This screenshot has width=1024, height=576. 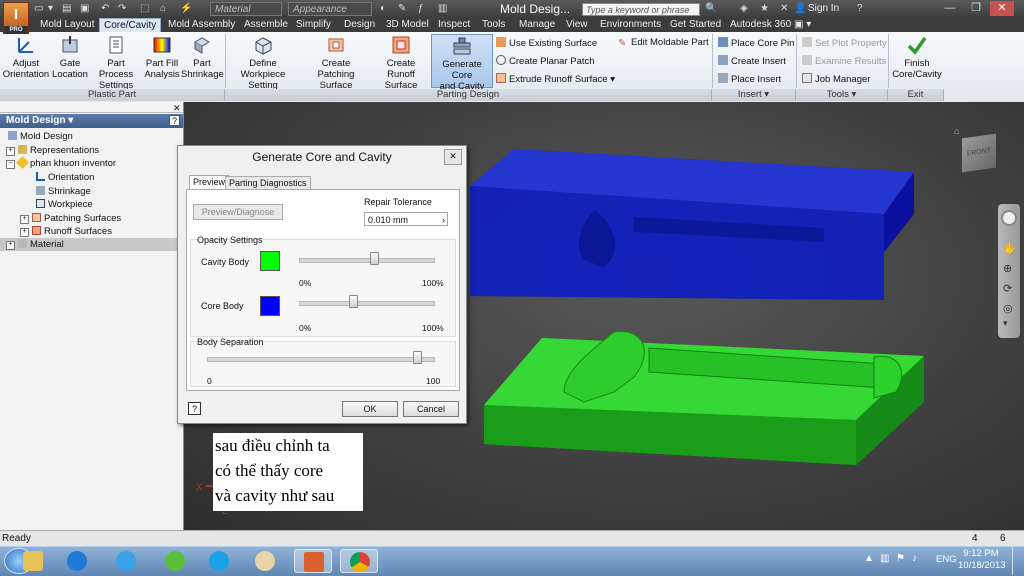 What do you see at coordinates (844, 43) in the screenshot?
I see `set-plot-property-button: Set Plot Property` at bounding box center [844, 43].